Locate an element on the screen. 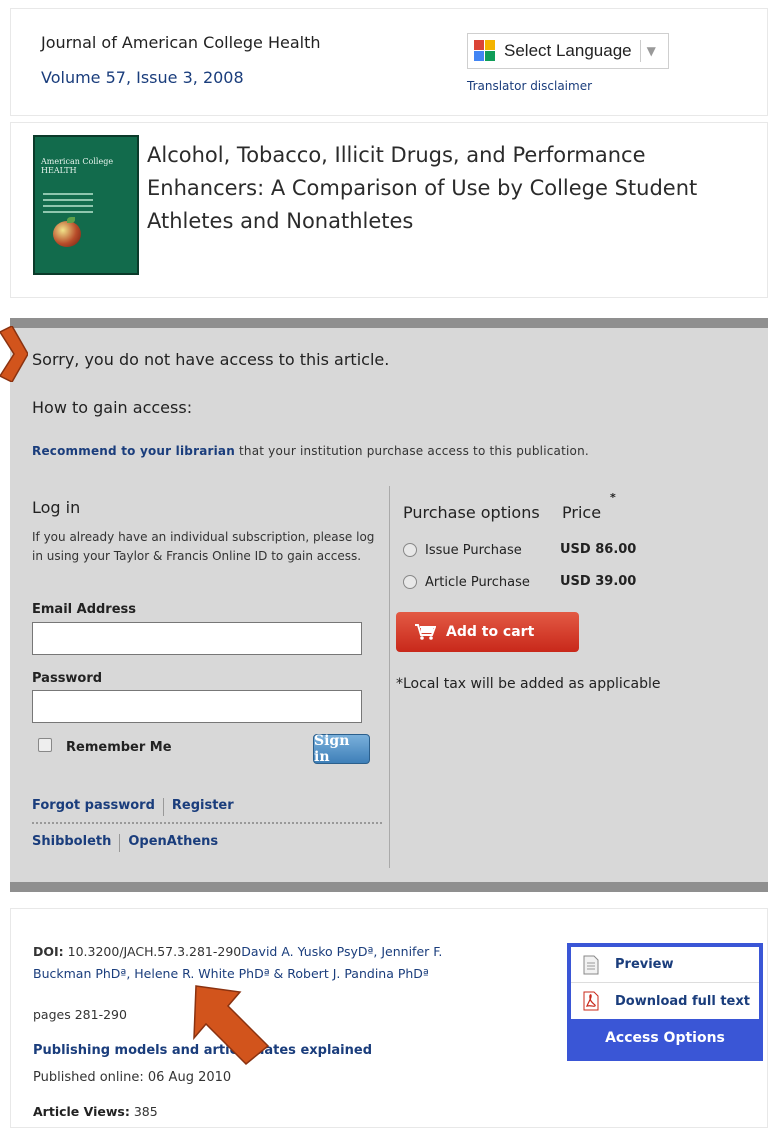 The height and width of the screenshot is (1132, 770). access-options-button: Access Options is located at coordinates (665, 1038).